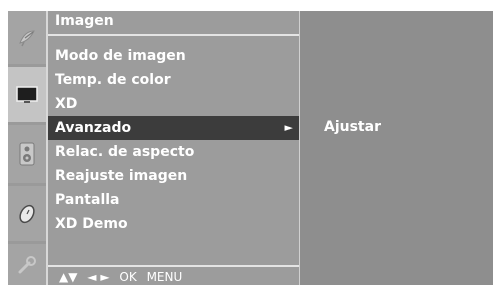 This screenshot has height=287, width=493. I want to click on menu-hint: MENU, so click(164, 277).